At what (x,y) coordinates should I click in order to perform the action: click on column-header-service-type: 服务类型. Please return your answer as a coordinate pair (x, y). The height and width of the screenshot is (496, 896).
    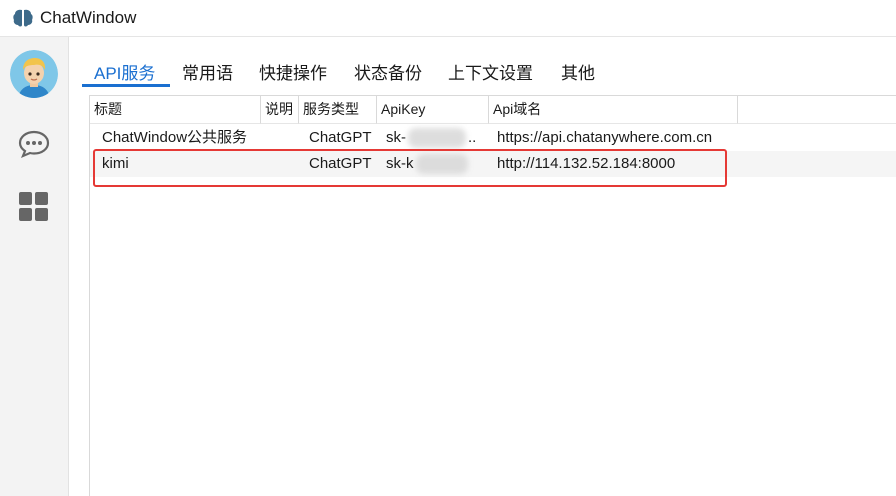
    Looking at the image, I should click on (338, 110).